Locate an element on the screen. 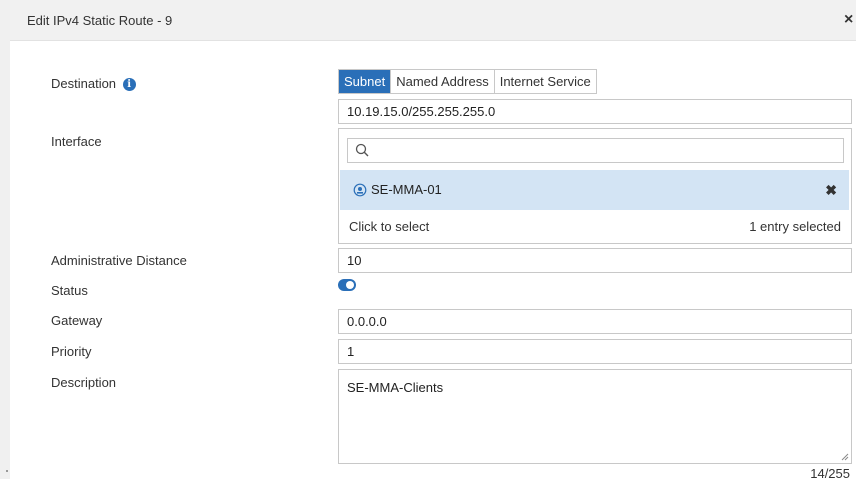 The width and height of the screenshot is (856, 481). admin-distance-input: 10 is located at coordinates (595, 260).